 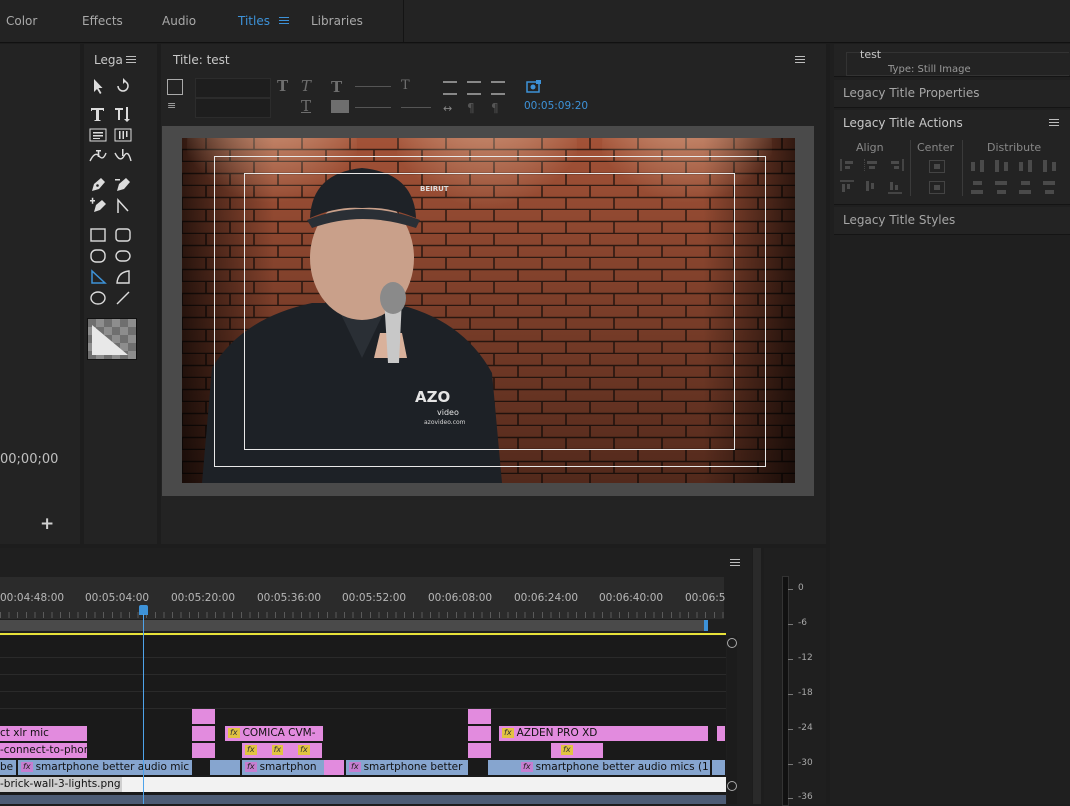 I want to click on distribute-h-space-icon, so click(x=1050, y=166).